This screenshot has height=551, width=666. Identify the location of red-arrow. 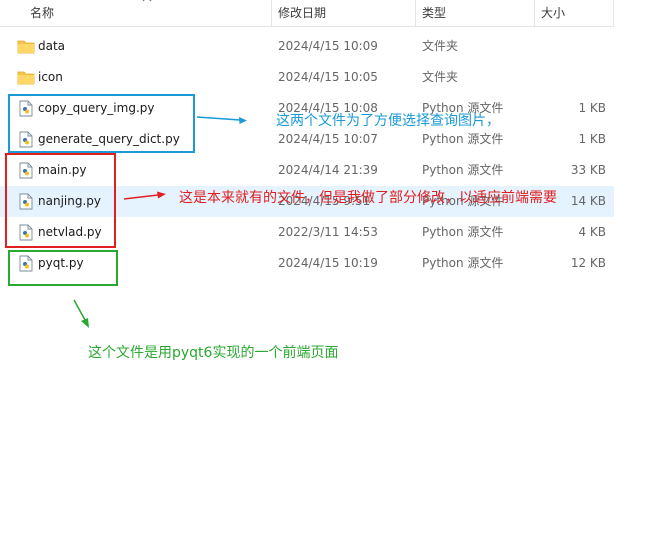
(144, 195).